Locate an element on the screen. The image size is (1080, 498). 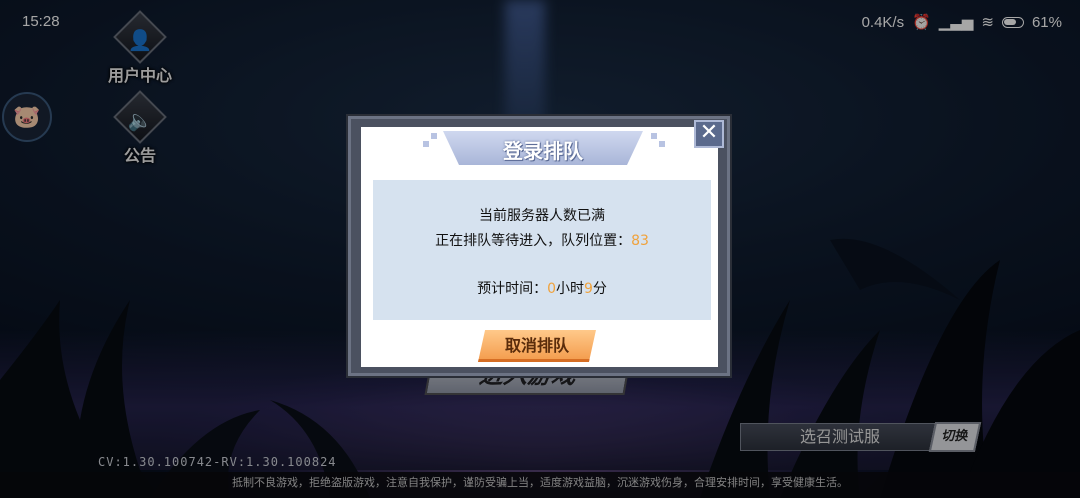
server-full-text: 当前服务器人数已满 is located at coordinates (542, 216).